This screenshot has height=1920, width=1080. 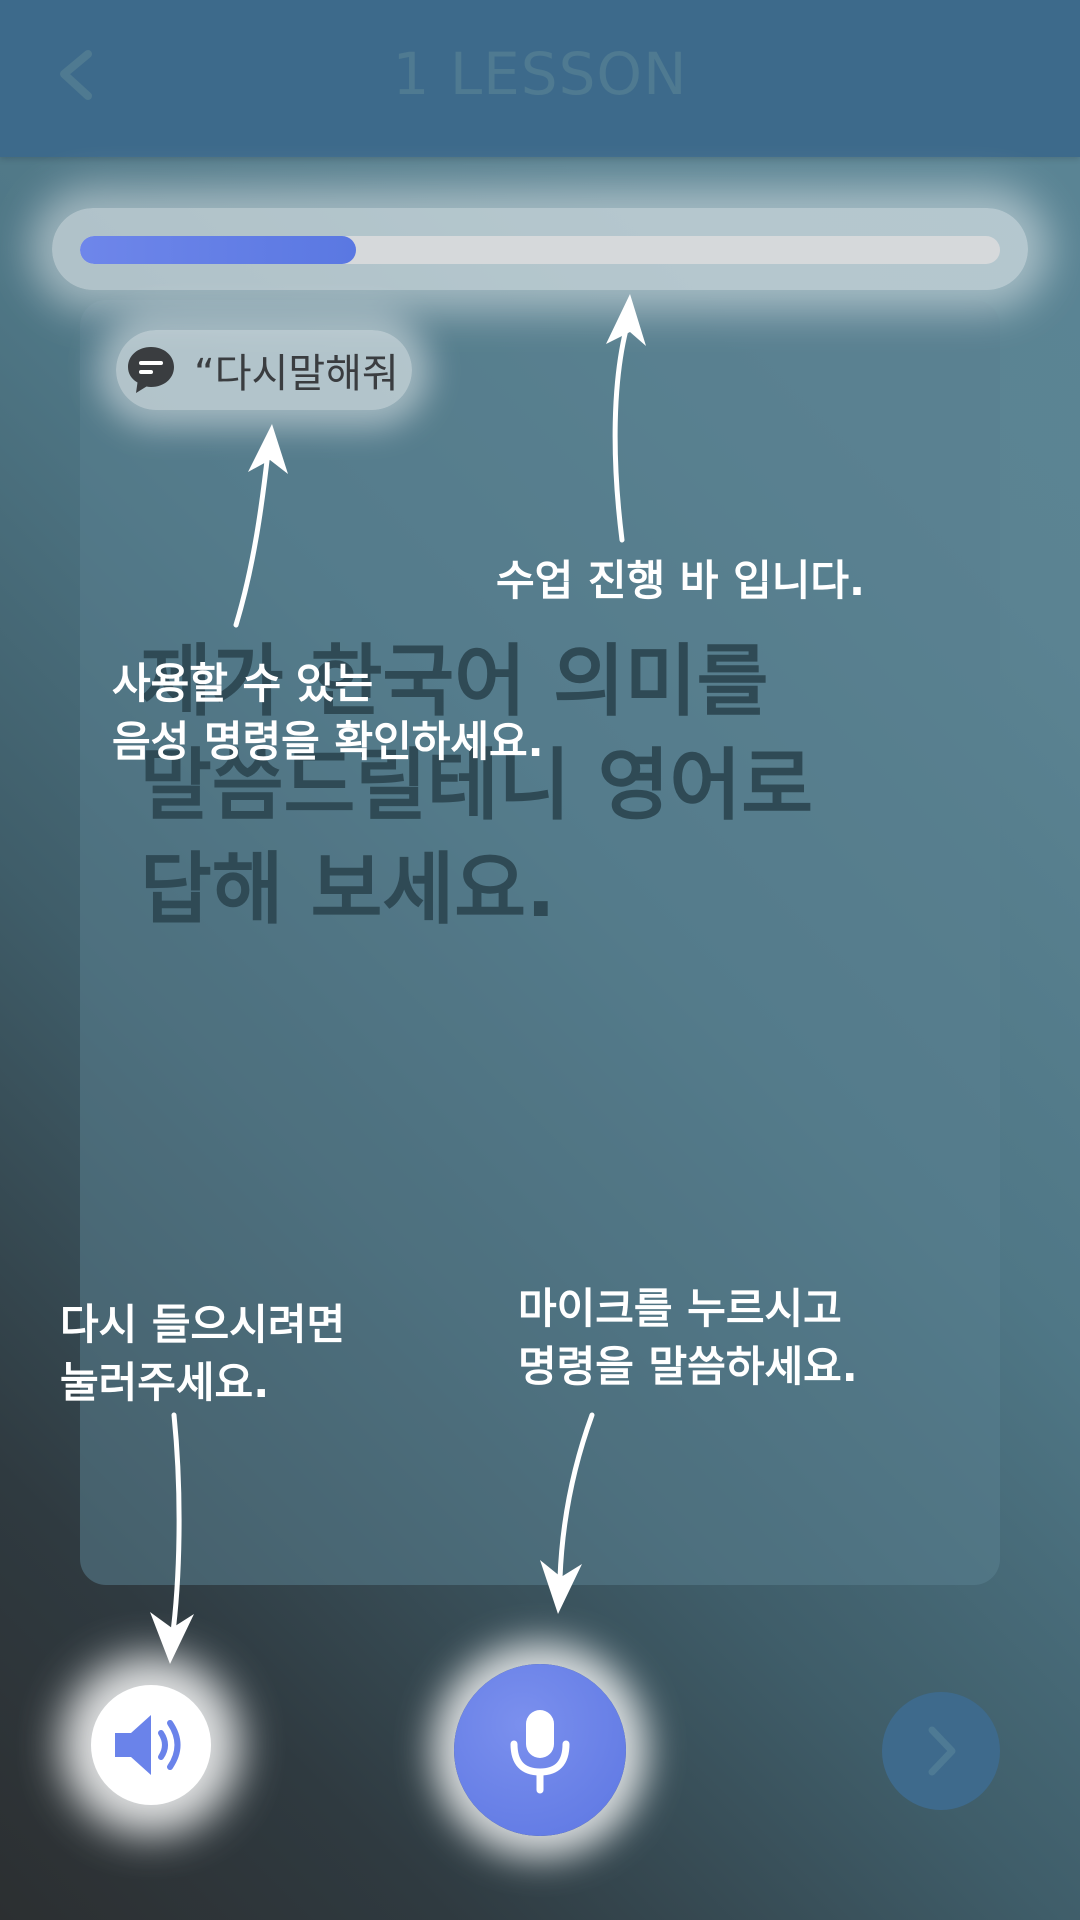 I want to click on replay-audio-button, so click(x=151, y=1745).